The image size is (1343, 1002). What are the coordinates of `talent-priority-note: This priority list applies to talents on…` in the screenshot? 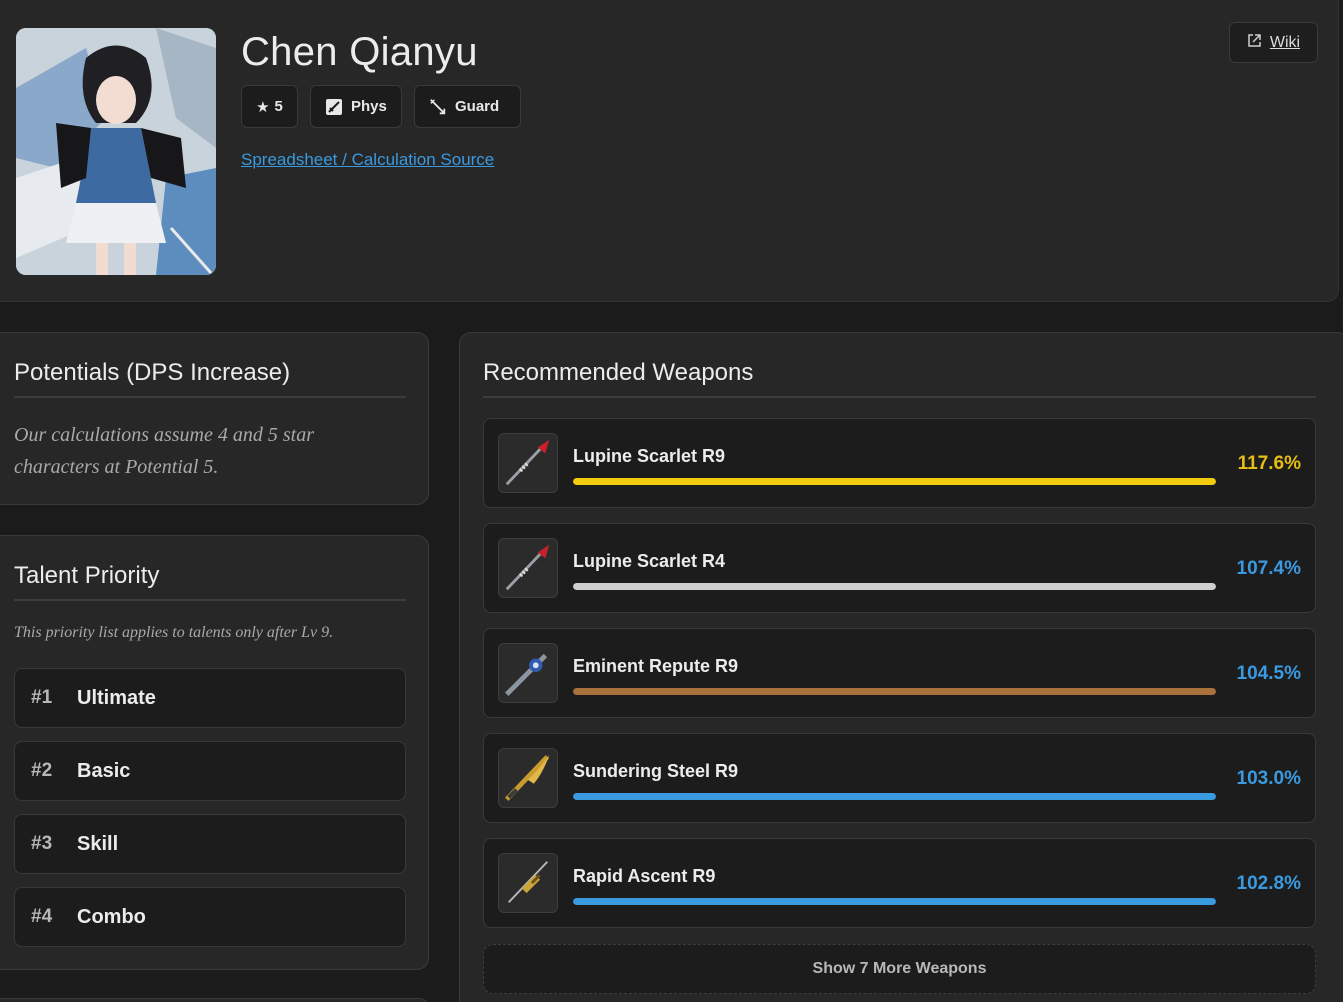 It's located at (174, 632).